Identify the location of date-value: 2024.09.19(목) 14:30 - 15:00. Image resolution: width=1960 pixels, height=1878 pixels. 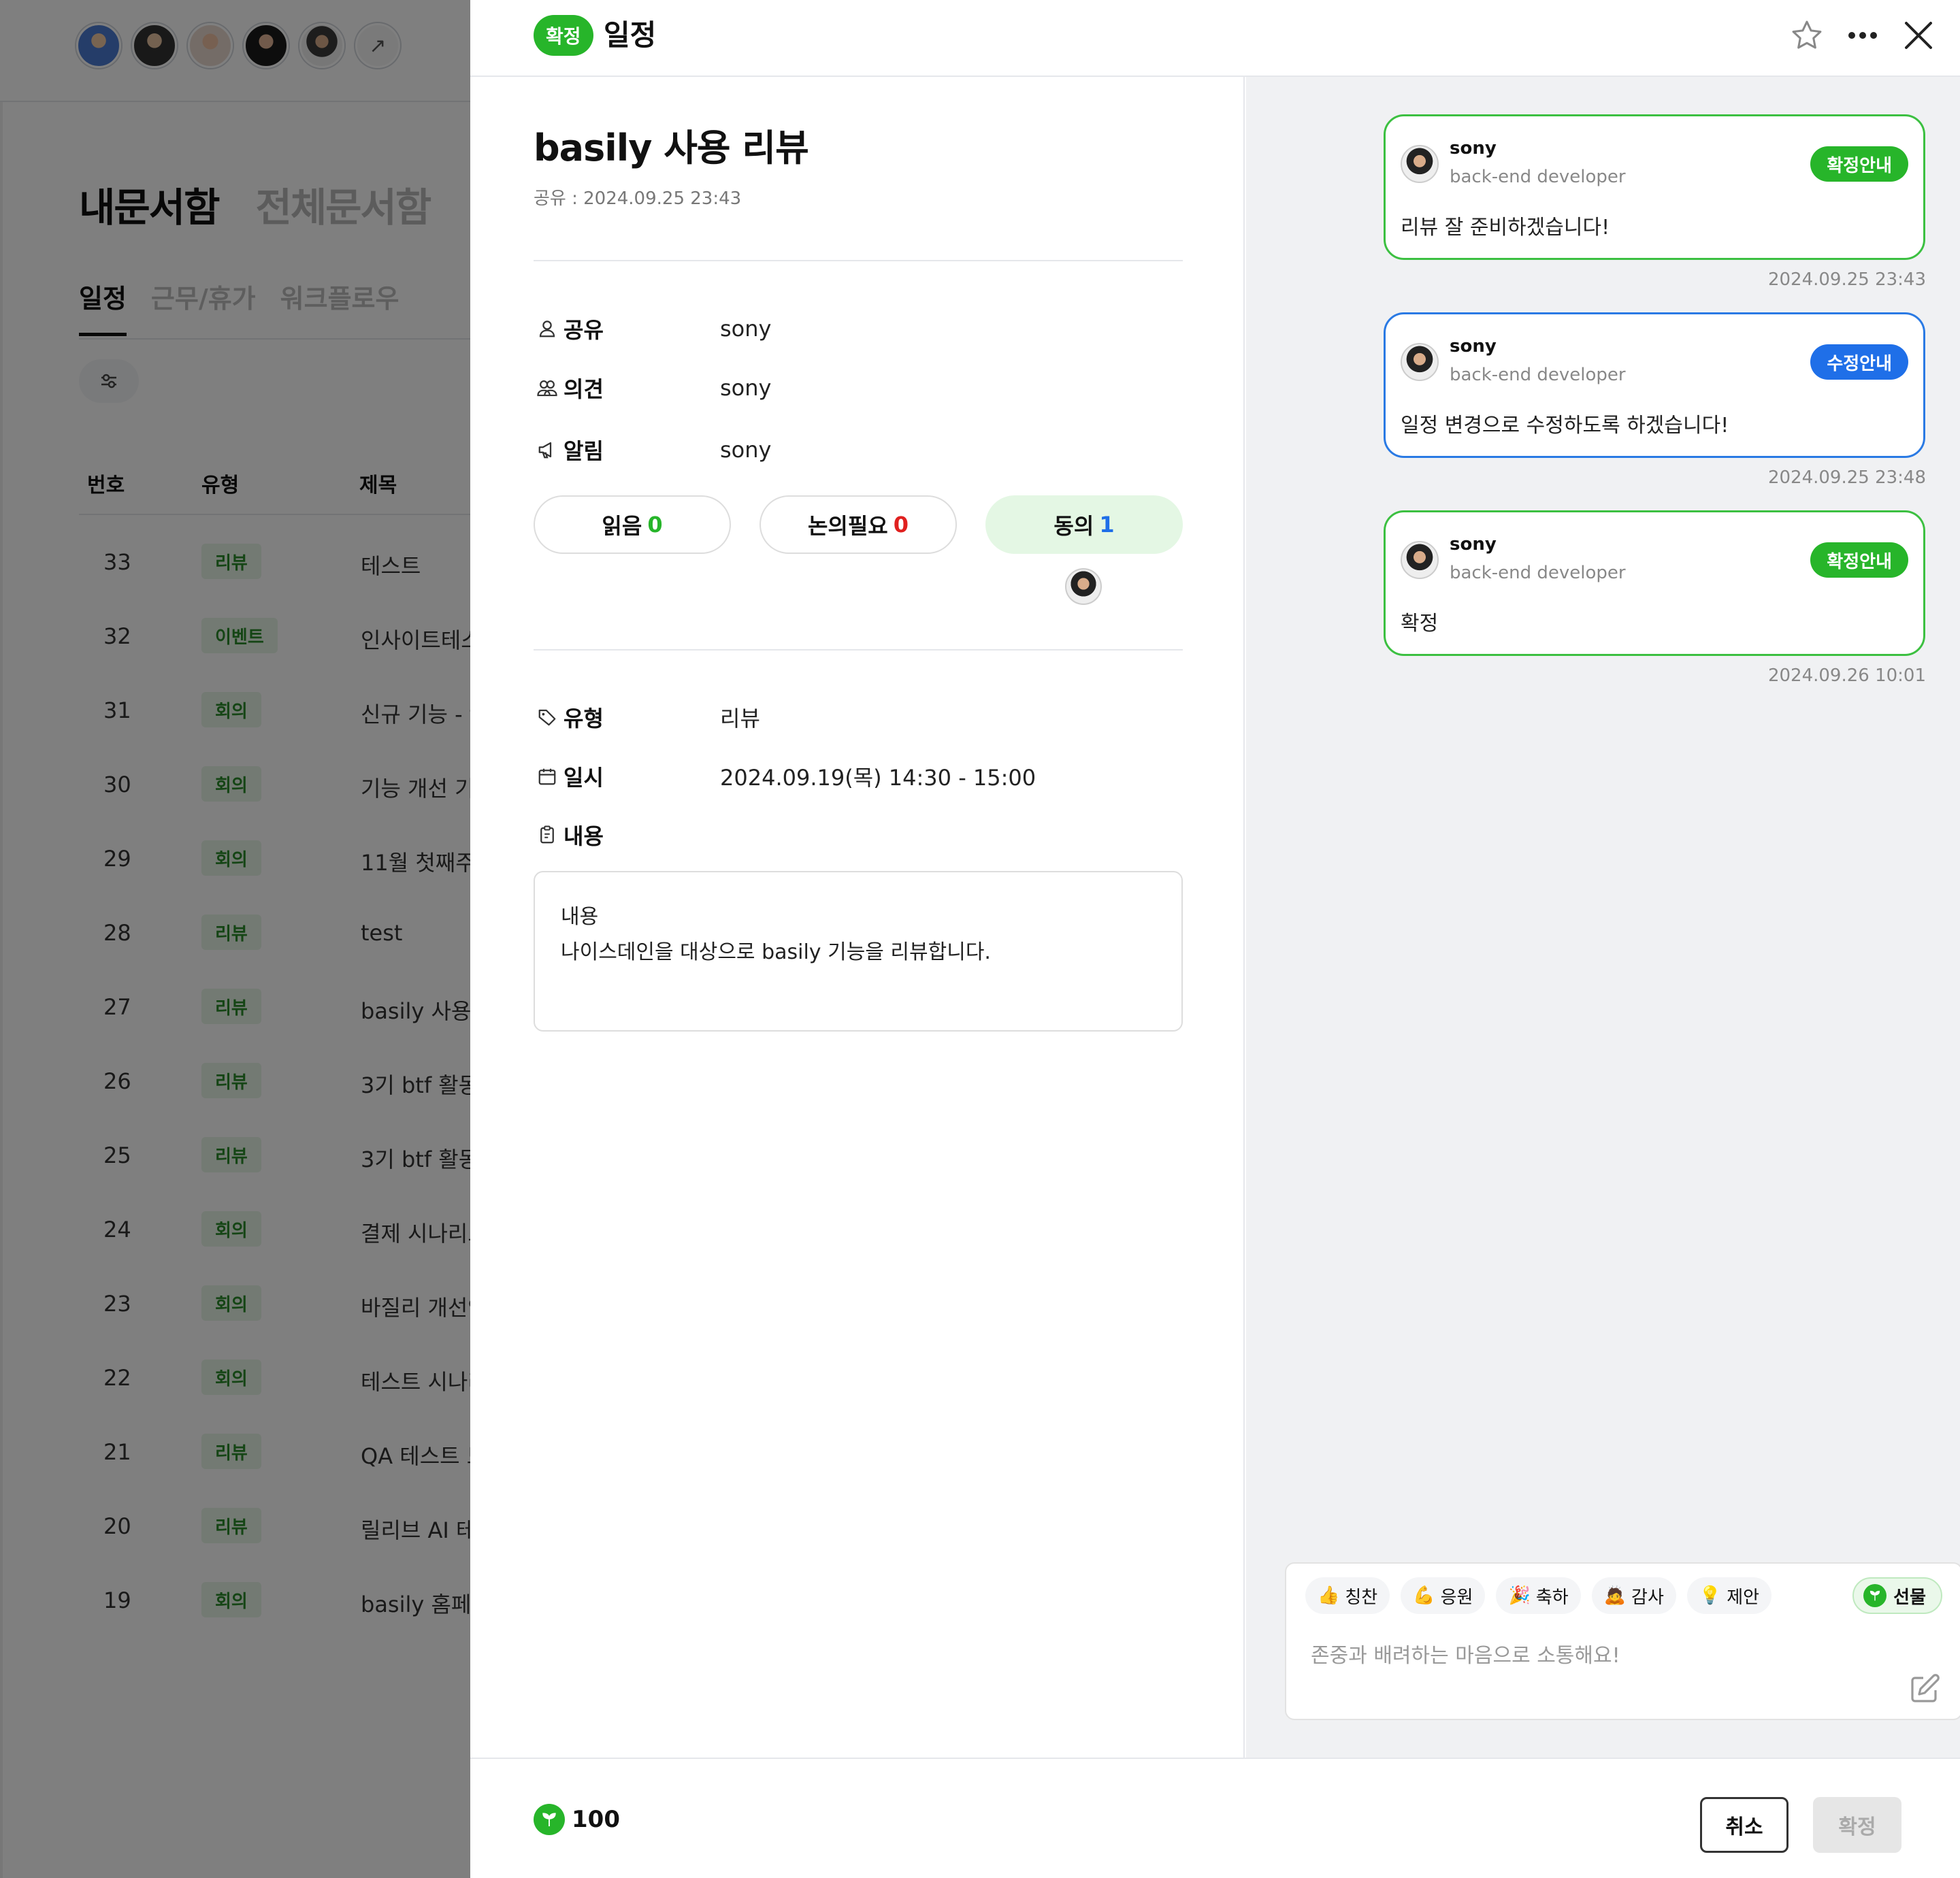
(878, 778).